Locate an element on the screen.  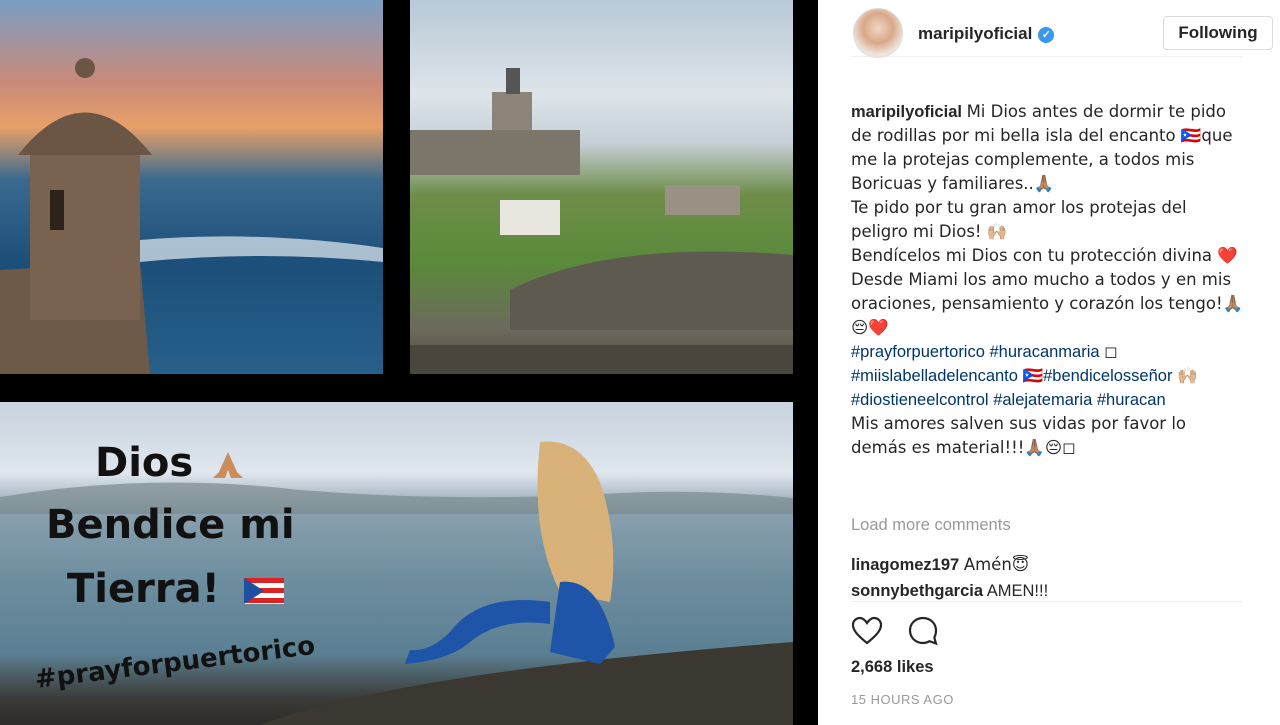
hashtag-link: #prayforpuertorico is located at coordinates (918, 352).